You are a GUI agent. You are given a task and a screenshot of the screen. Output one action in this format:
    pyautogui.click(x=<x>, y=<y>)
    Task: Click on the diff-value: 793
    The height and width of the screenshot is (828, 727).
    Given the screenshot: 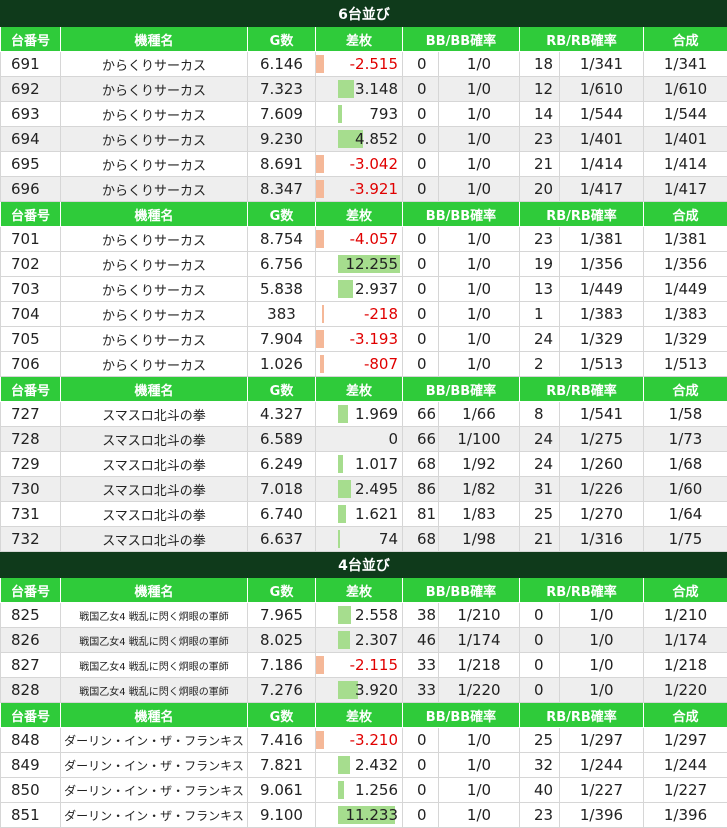 What is the action you would take?
    pyautogui.click(x=383, y=114)
    